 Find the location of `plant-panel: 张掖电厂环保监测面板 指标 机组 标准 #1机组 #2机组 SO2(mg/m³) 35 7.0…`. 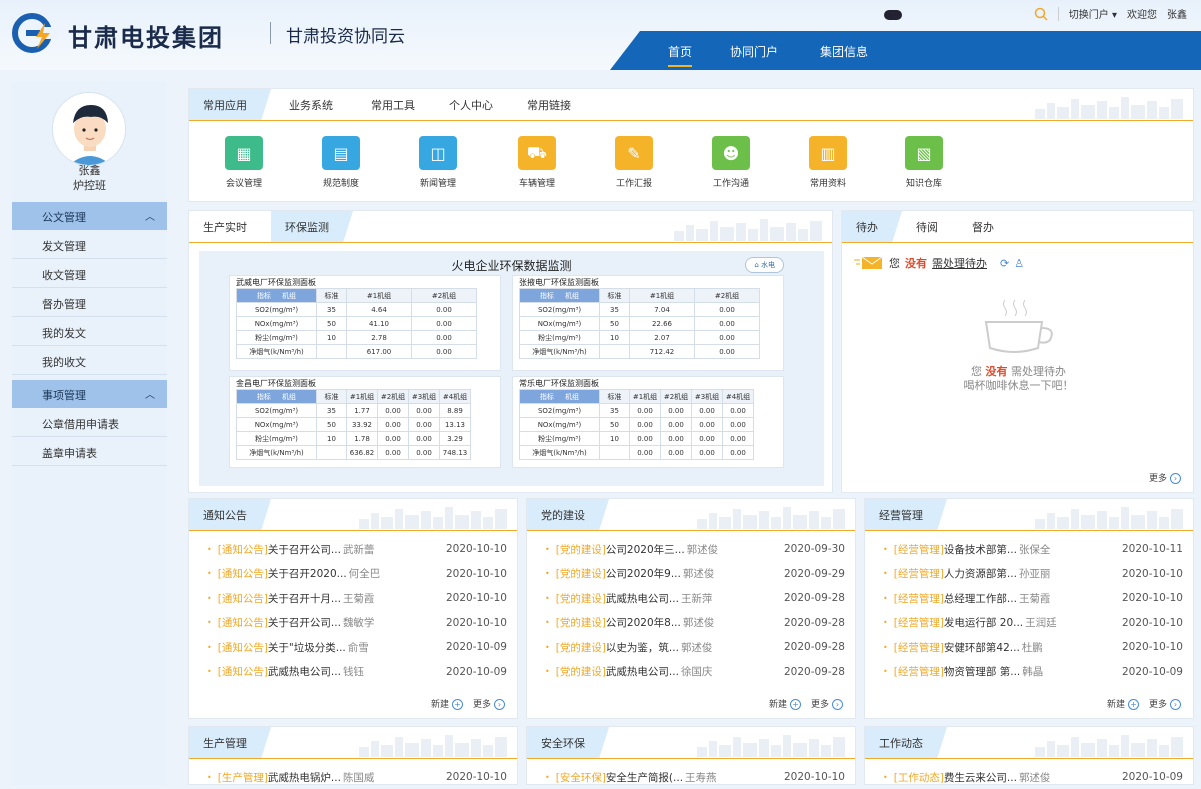

plant-panel: 张掖电厂环保监测面板 指标 机组 标准 #1机组 #2机组 SO2(mg/m³) 35 7.0… is located at coordinates (648, 323).